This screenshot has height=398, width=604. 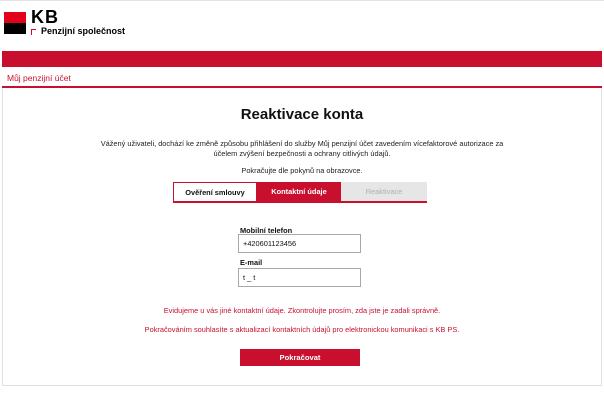 I want to click on header: KB Penzijní společnost, so click(x=302, y=26).